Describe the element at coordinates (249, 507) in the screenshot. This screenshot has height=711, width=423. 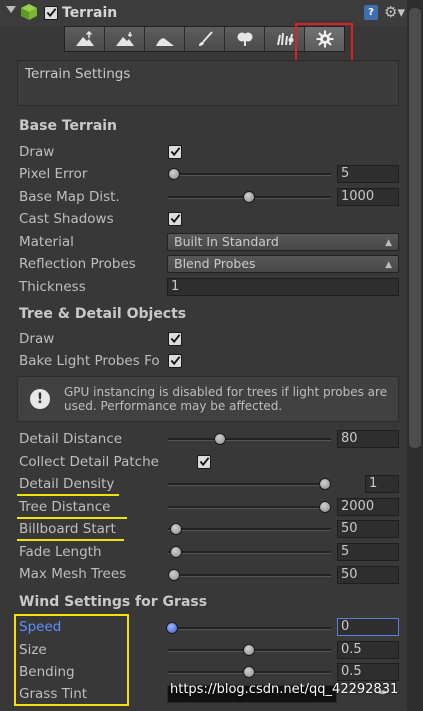
I see `tree-distance-slider-track` at that location.